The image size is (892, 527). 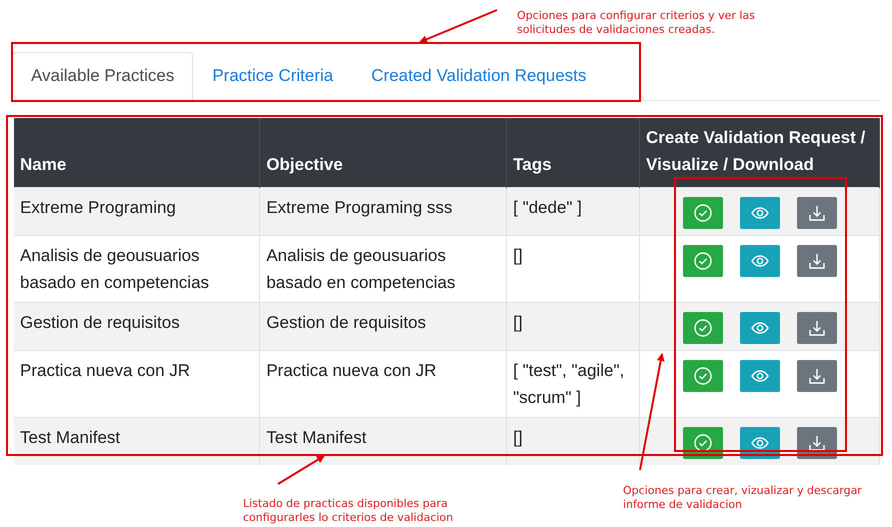 What do you see at coordinates (348, 511) in the screenshot?
I see `annotation-note: Listado de practicas disponibles para configurarles lo criterios de validacion` at bounding box center [348, 511].